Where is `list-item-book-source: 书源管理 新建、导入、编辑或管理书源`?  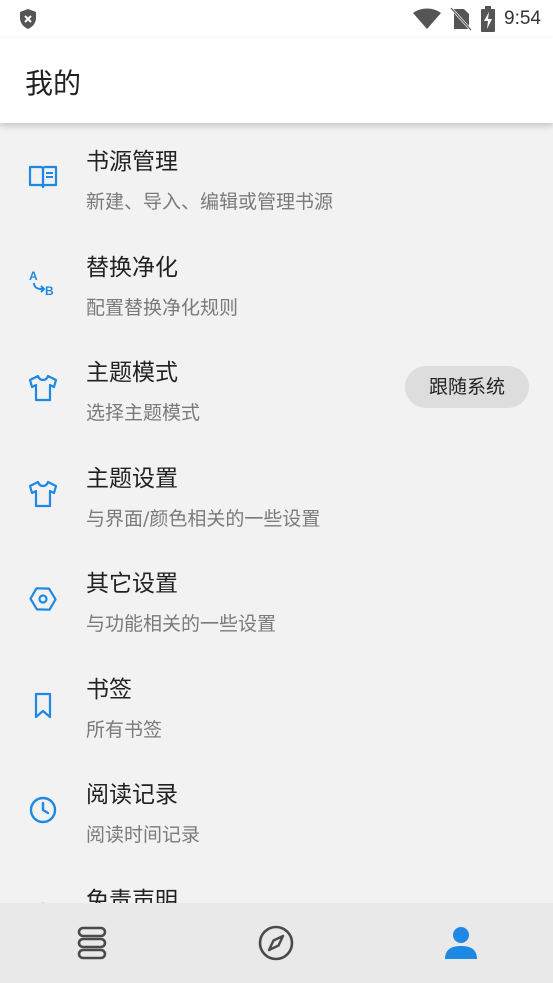
list-item-book-source: 书源管理 新建、导入、编辑或管理书源 is located at coordinates (276, 176).